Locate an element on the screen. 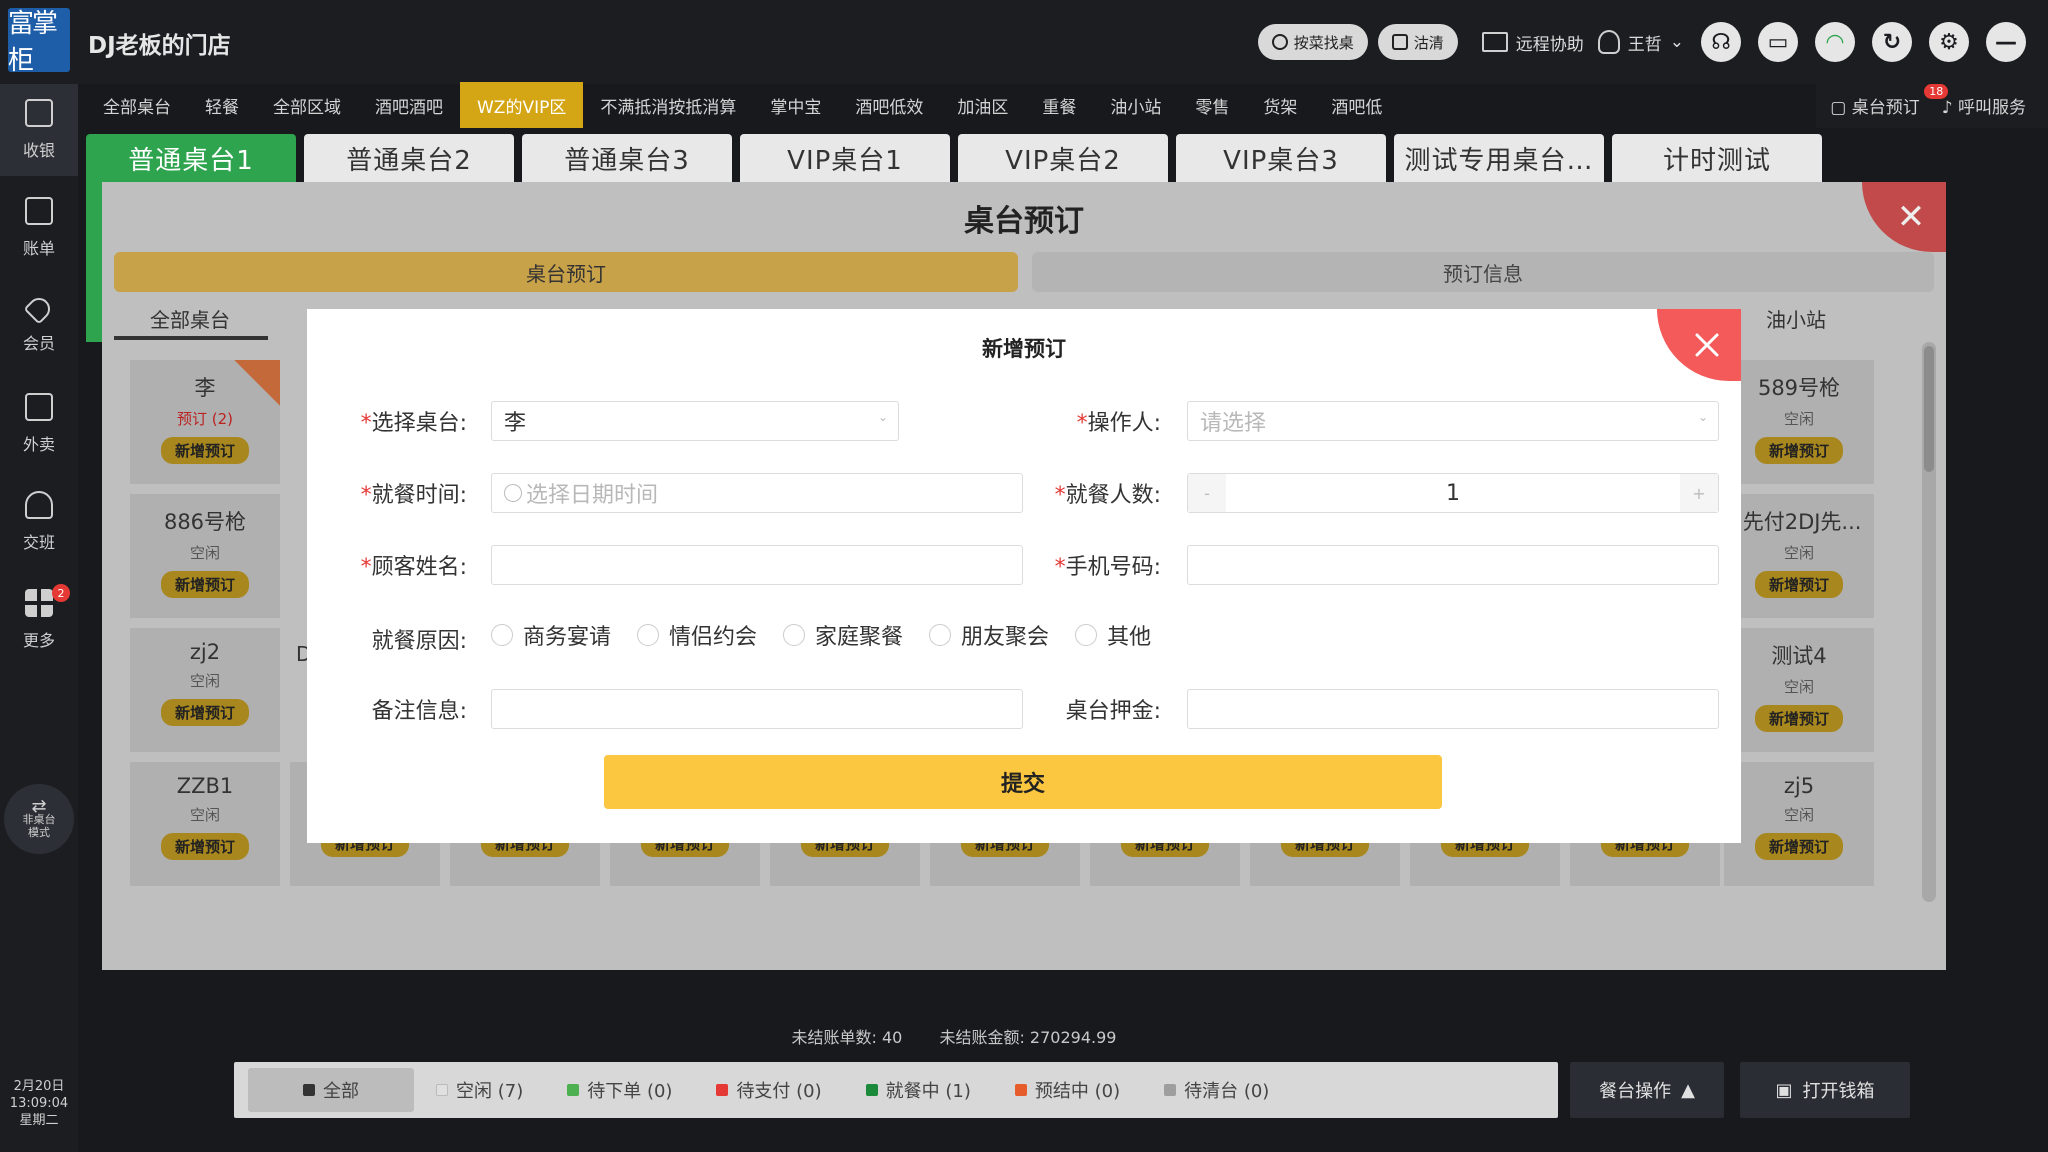 Image resolution: width=2048 pixels, height=1152 pixels. party-size-stepper: - 1 + is located at coordinates (1453, 493).